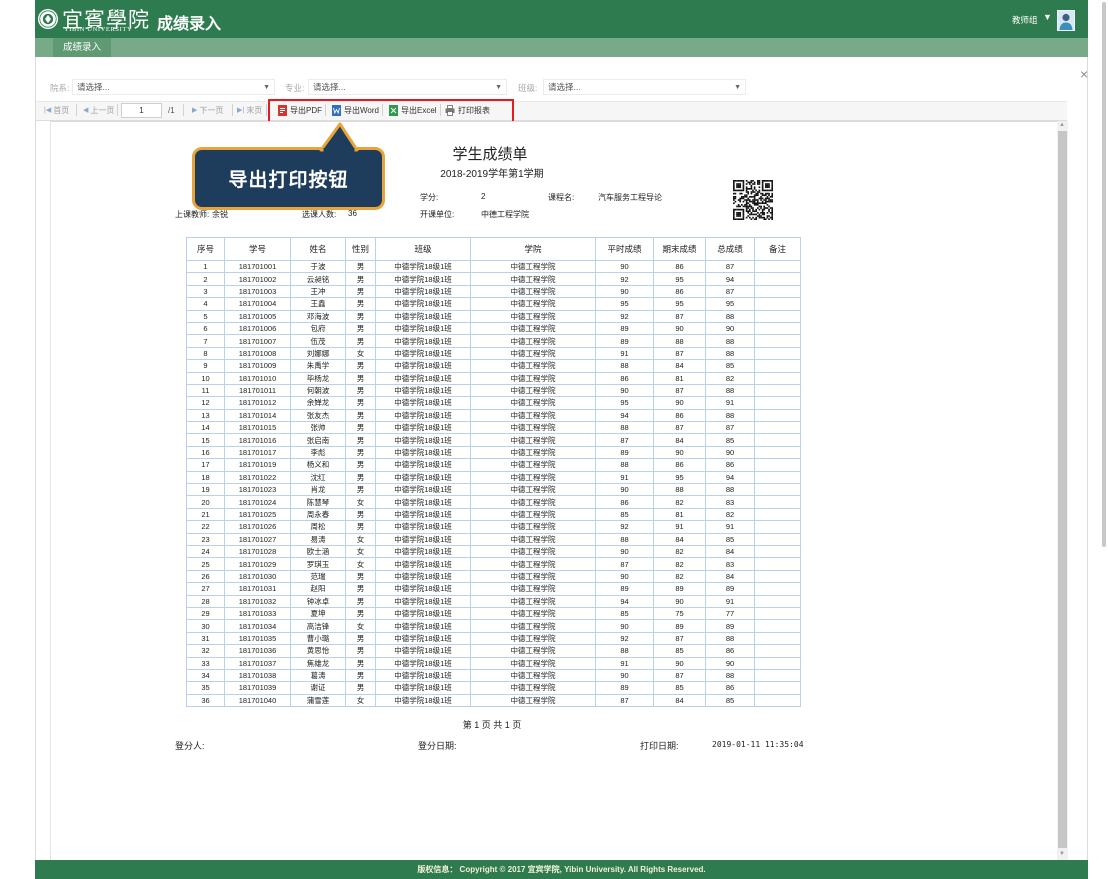  Describe the element at coordinates (205, 651) in the screenshot. I see `cell-no: 32` at that location.